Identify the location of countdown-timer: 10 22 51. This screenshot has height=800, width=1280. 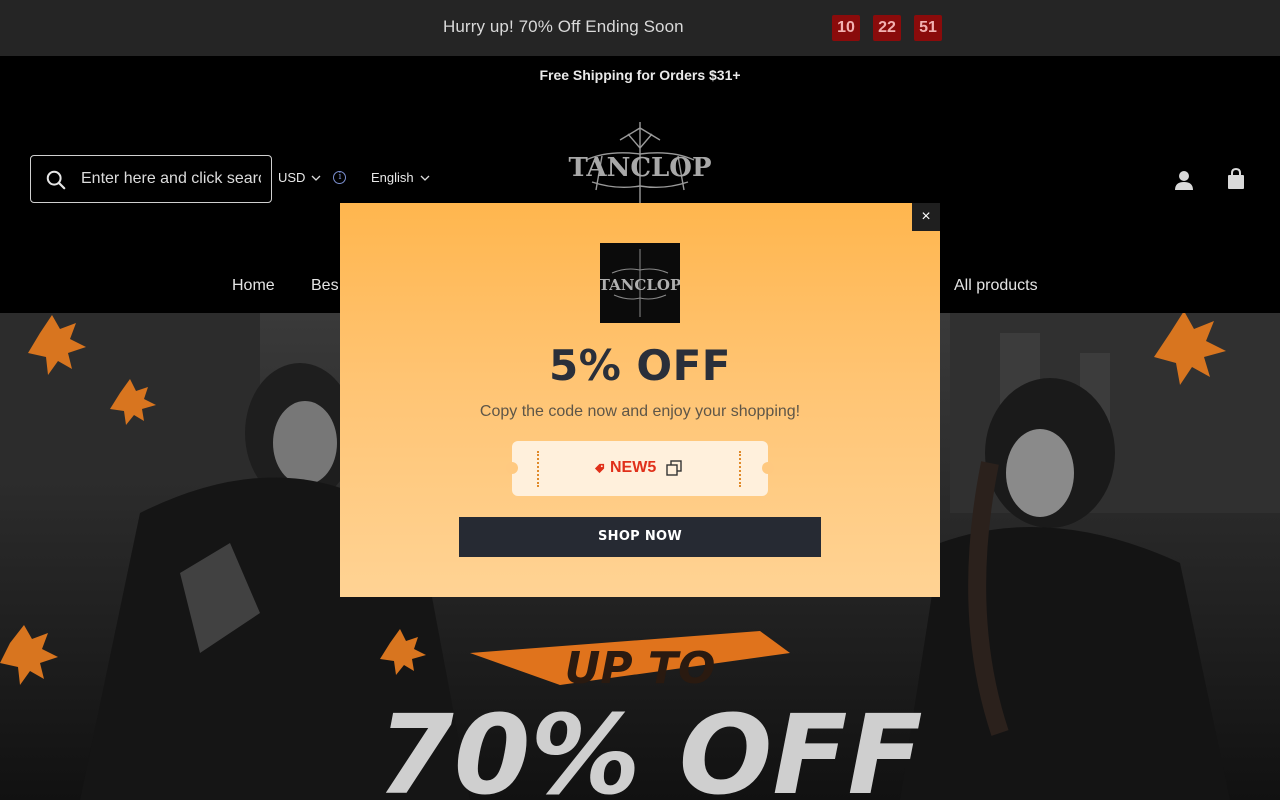
(887, 28).